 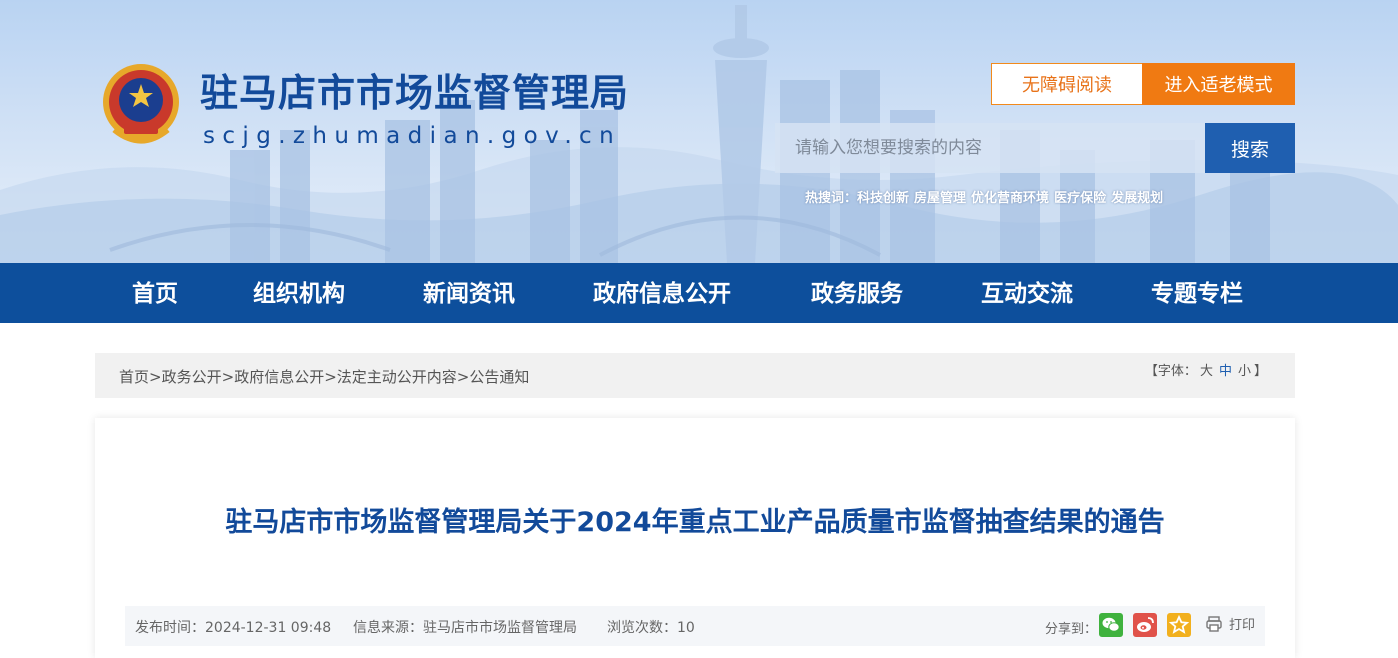 I want to click on site-domain: scjg.zhumadian.gov.cn, so click(x=412, y=136).